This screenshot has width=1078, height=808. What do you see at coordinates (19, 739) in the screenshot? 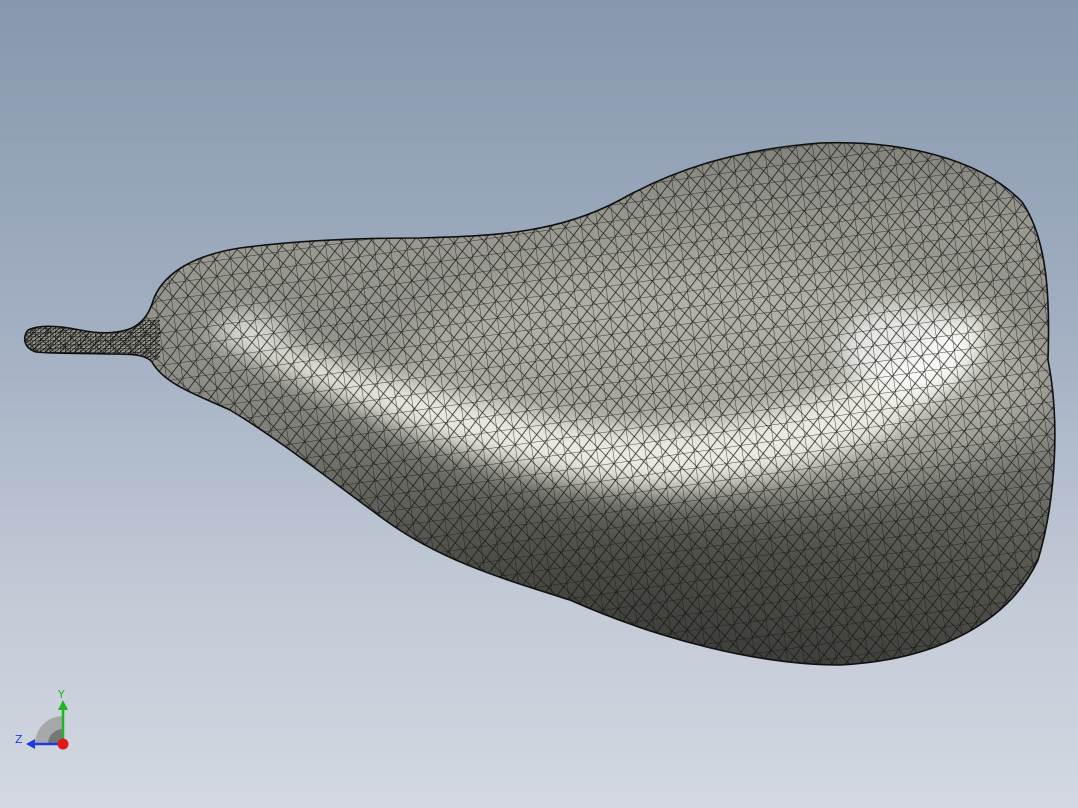
I see `z-axis-label: Z` at bounding box center [19, 739].